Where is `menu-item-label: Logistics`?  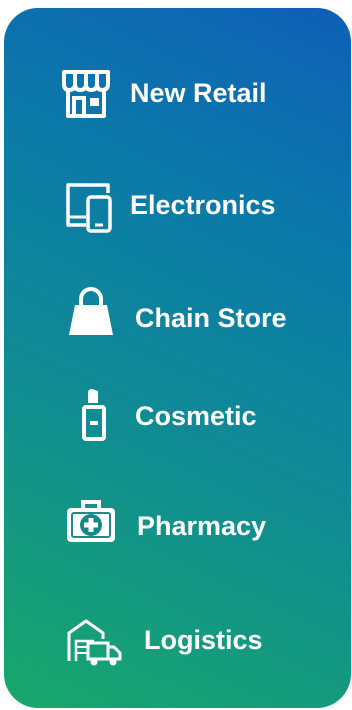 menu-item-label: Logistics is located at coordinates (203, 640).